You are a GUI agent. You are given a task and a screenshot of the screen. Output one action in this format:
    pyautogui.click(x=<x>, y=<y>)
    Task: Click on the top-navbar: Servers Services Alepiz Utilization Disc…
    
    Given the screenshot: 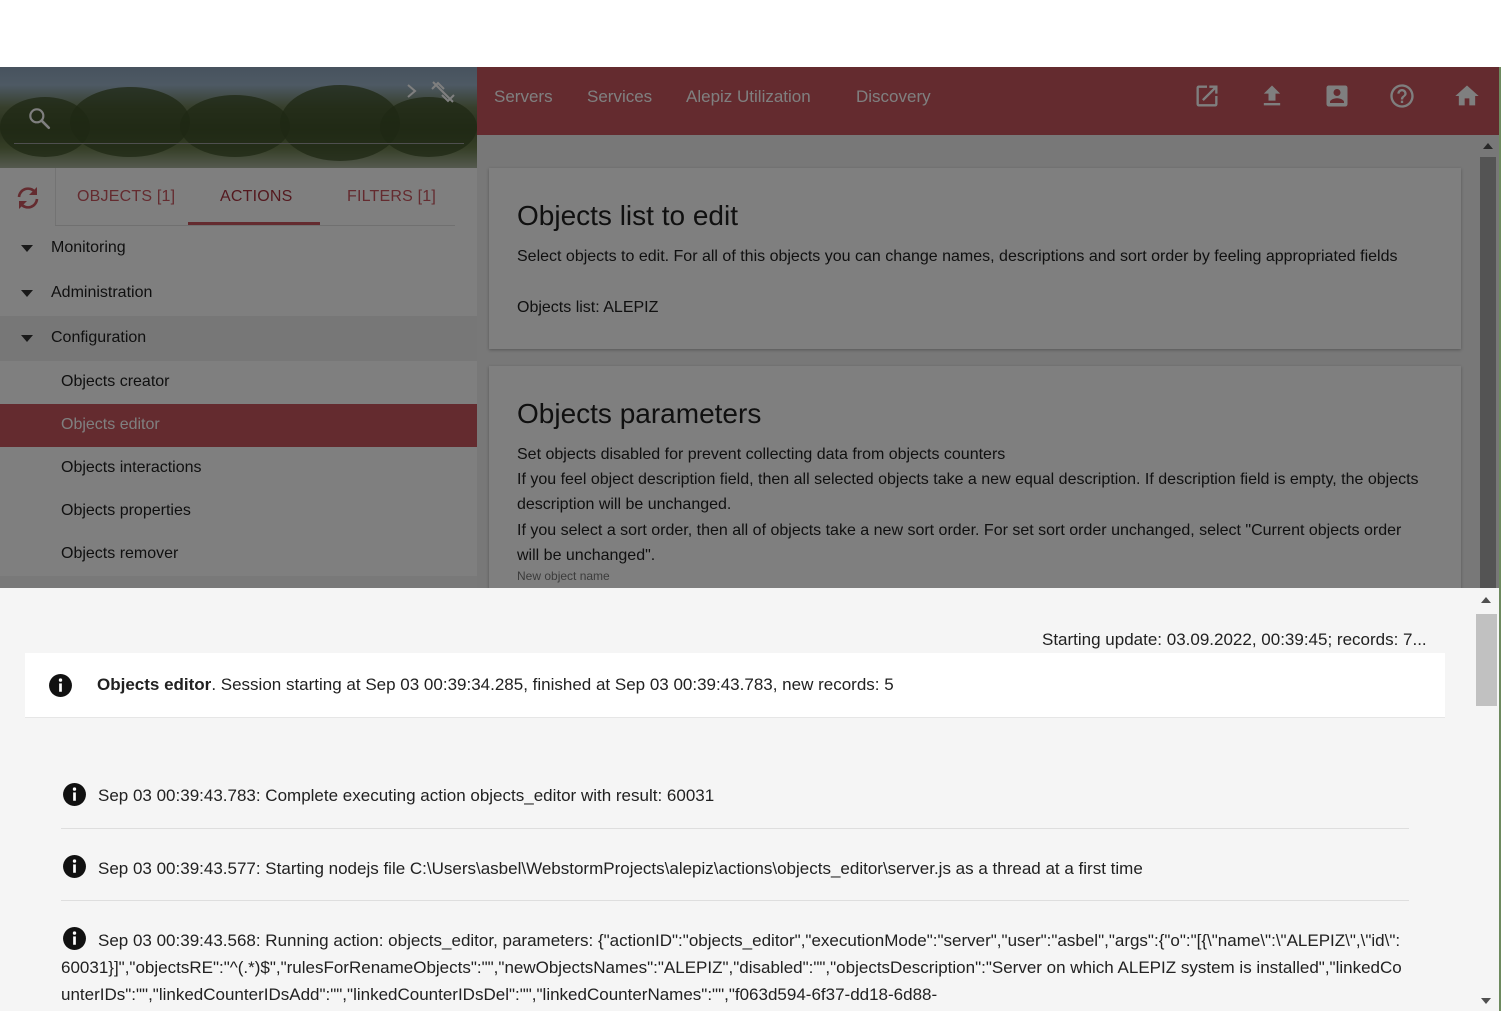 What is the action you would take?
    pyautogui.click(x=988, y=101)
    